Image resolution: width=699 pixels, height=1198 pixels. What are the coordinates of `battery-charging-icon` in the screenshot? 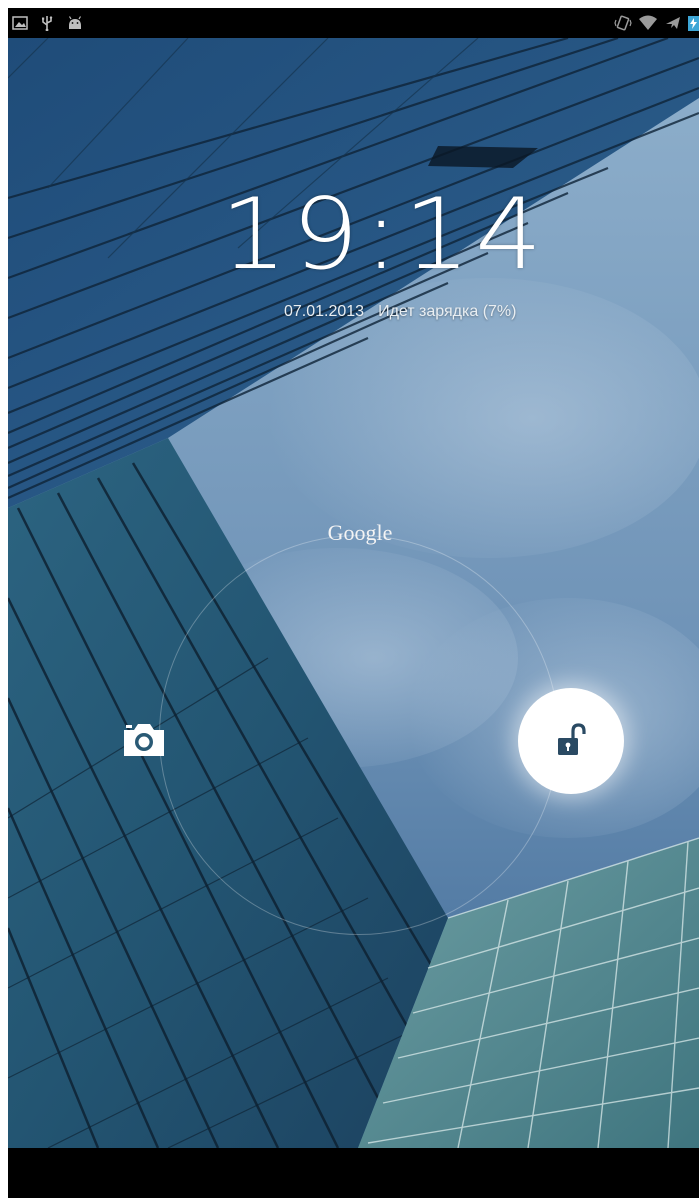 It's located at (693, 23).